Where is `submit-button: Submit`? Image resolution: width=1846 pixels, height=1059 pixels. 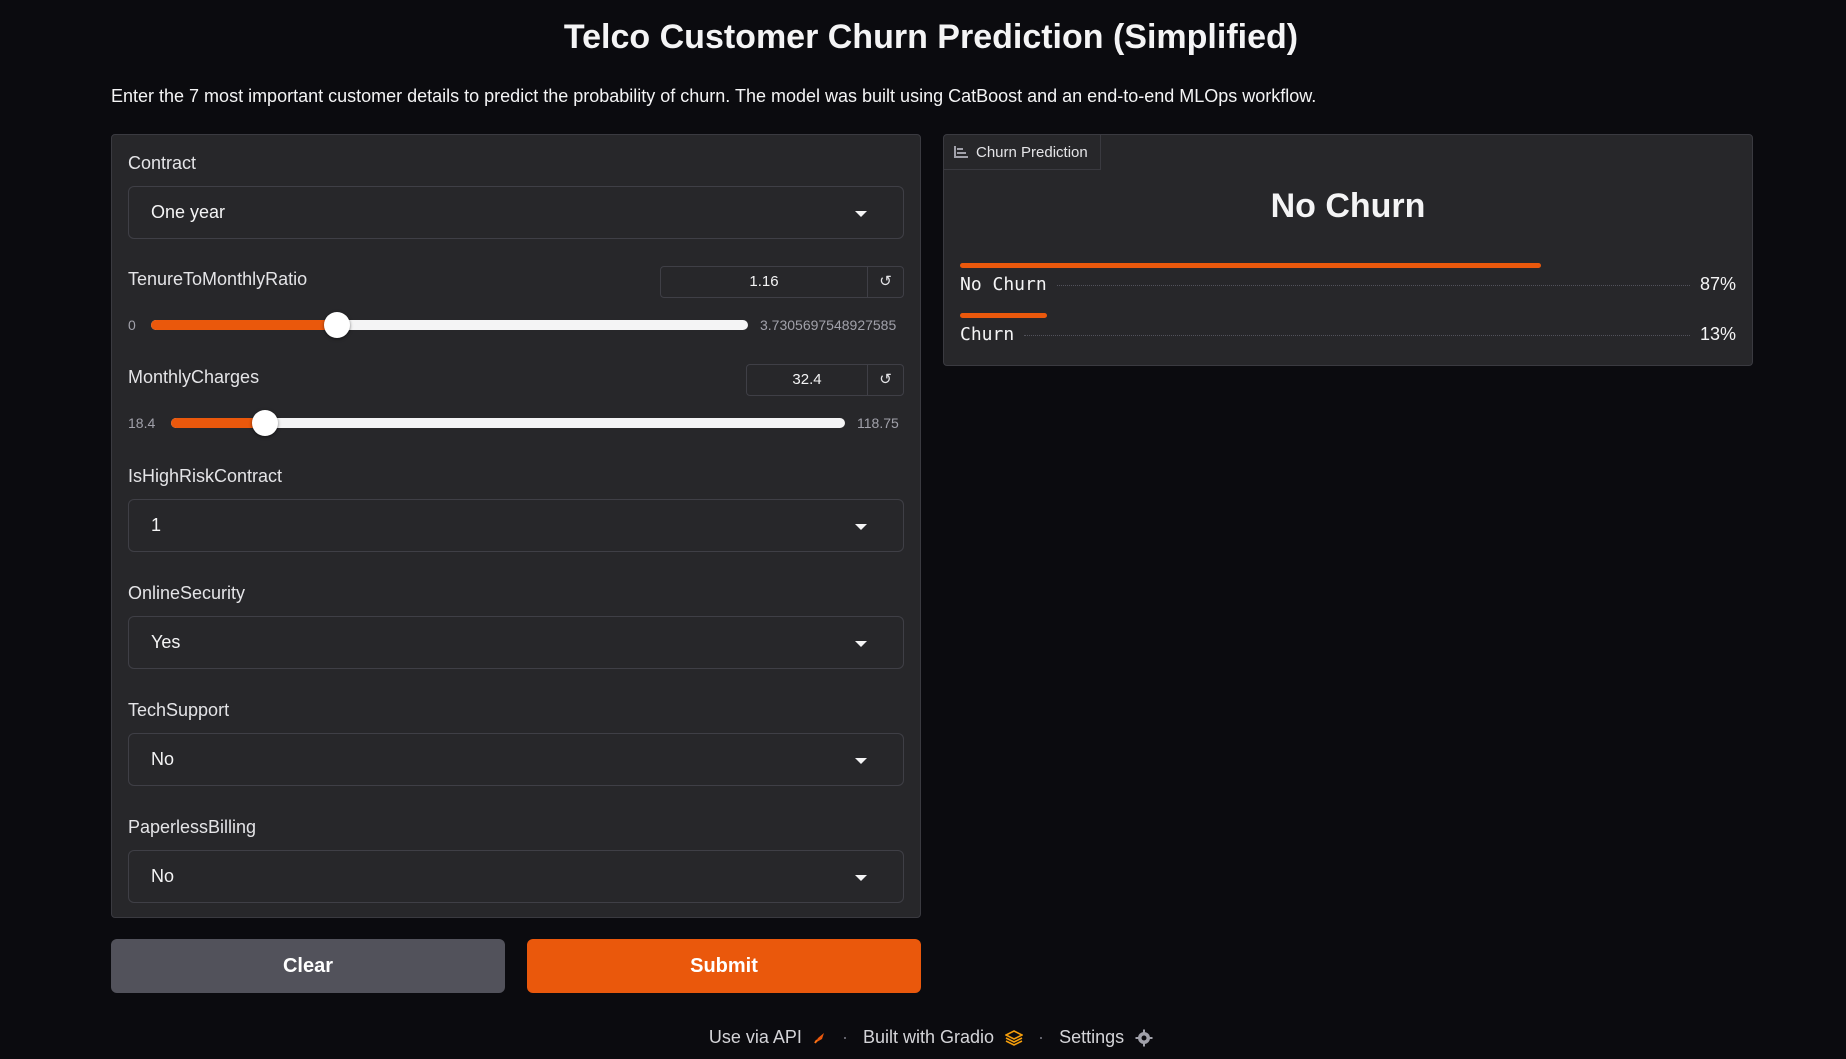
submit-button: Submit is located at coordinates (724, 966).